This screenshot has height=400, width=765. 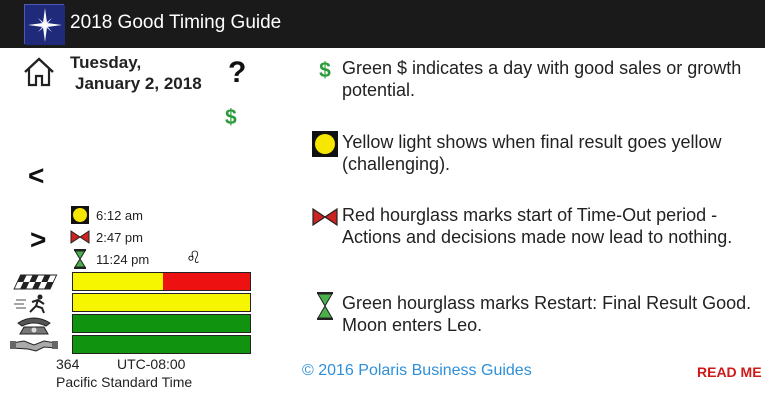 I want to click on home-icon, so click(x=39, y=72).